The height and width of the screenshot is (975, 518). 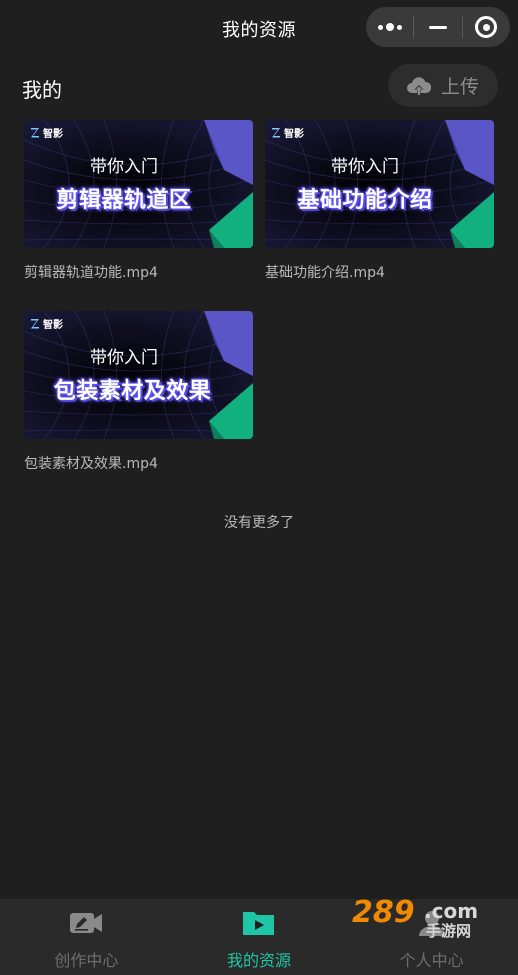 I want to click on video-thumbnail: 智影 带你入门 剪辑器轨道区, so click(x=138, y=184).